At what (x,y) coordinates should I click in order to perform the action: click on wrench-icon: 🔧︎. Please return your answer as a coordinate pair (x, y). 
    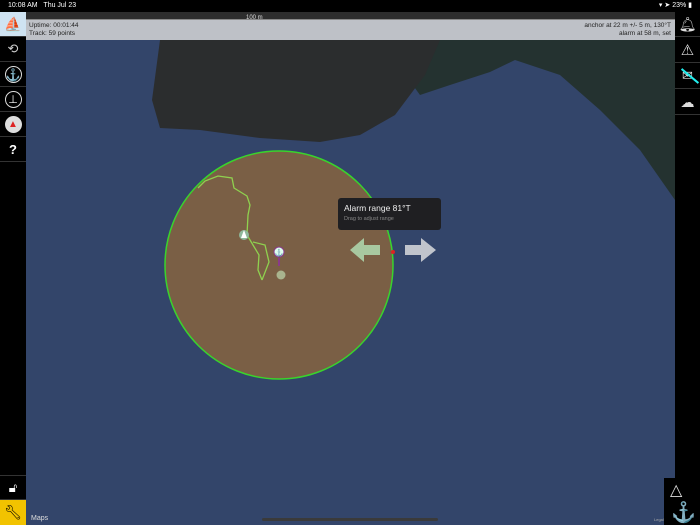
    Looking at the image, I should click on (13, 512).